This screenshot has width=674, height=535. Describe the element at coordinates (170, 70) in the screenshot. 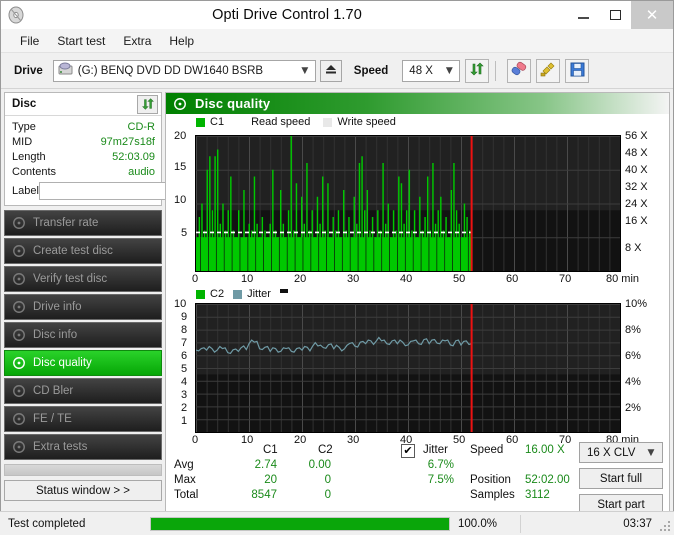

I see `drive-value: (G:) BENQ DVD DD DW1640 BSRB` at that location.